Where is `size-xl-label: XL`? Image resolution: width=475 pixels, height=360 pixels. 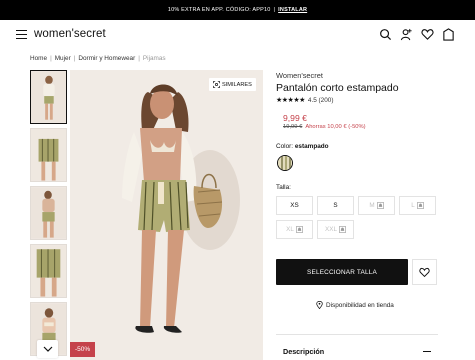 size-xl-label: XL is located at coordinates (290, 229).